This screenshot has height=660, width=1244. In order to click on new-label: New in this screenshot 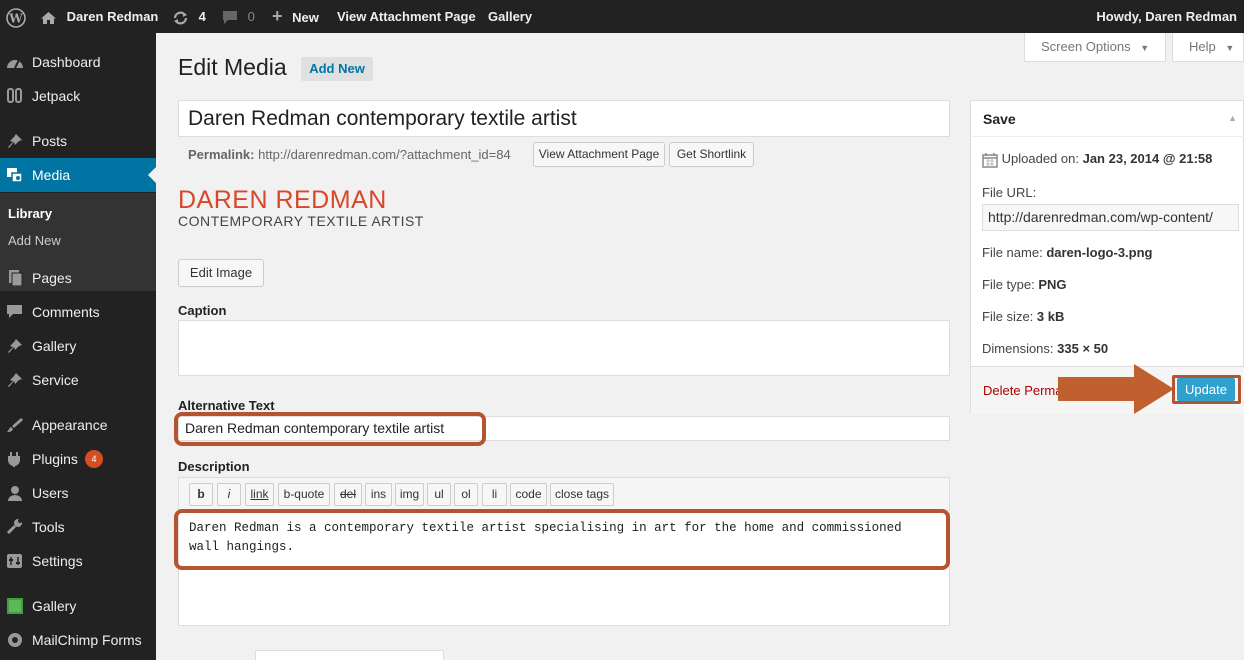, I will do `click(305, 17)`.